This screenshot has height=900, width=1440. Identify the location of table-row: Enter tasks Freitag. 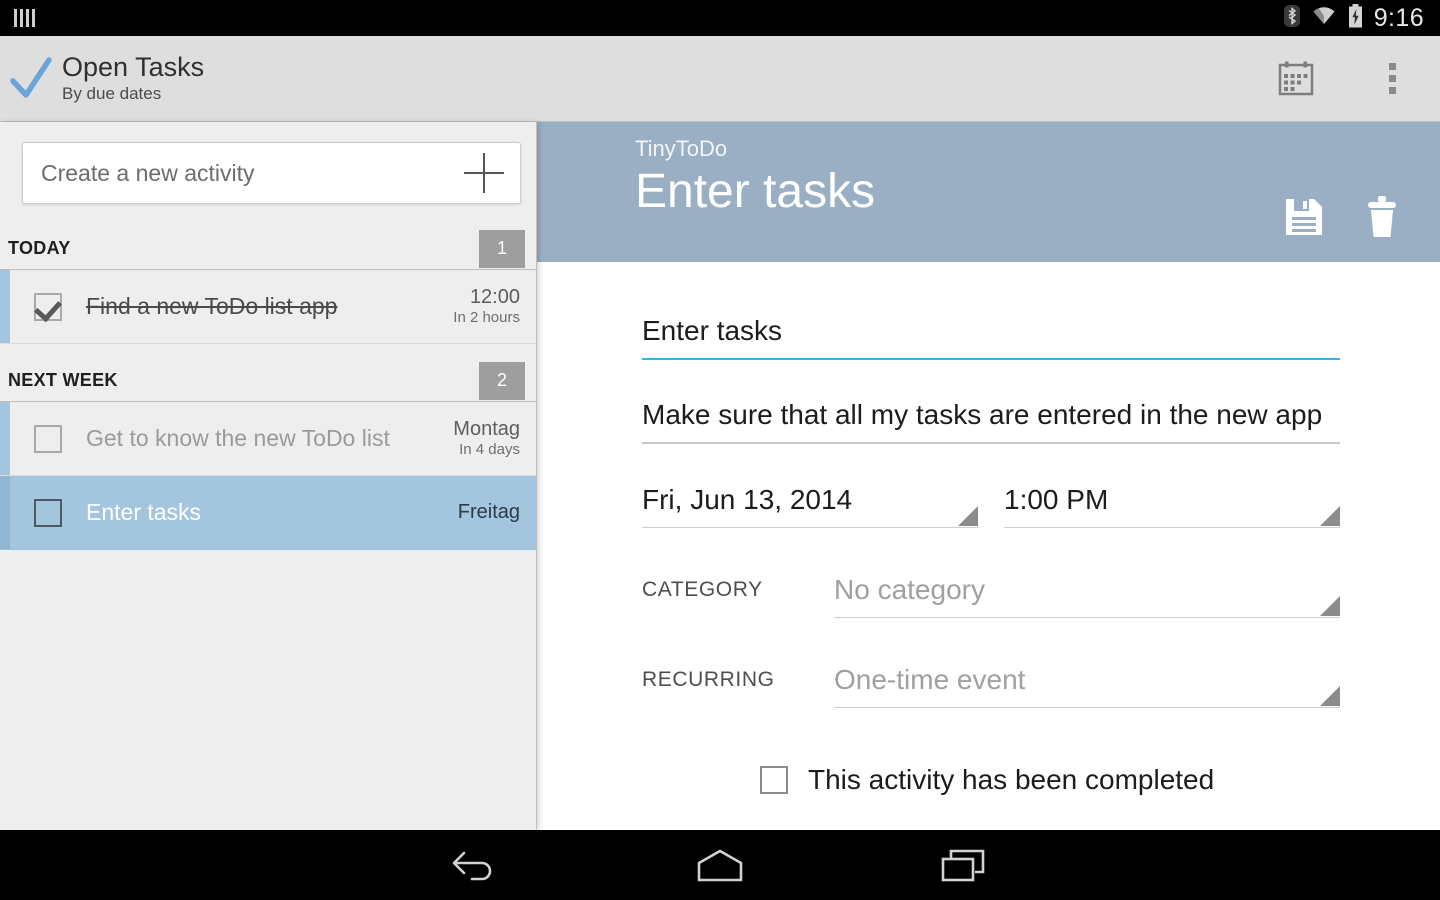
(268, 513).